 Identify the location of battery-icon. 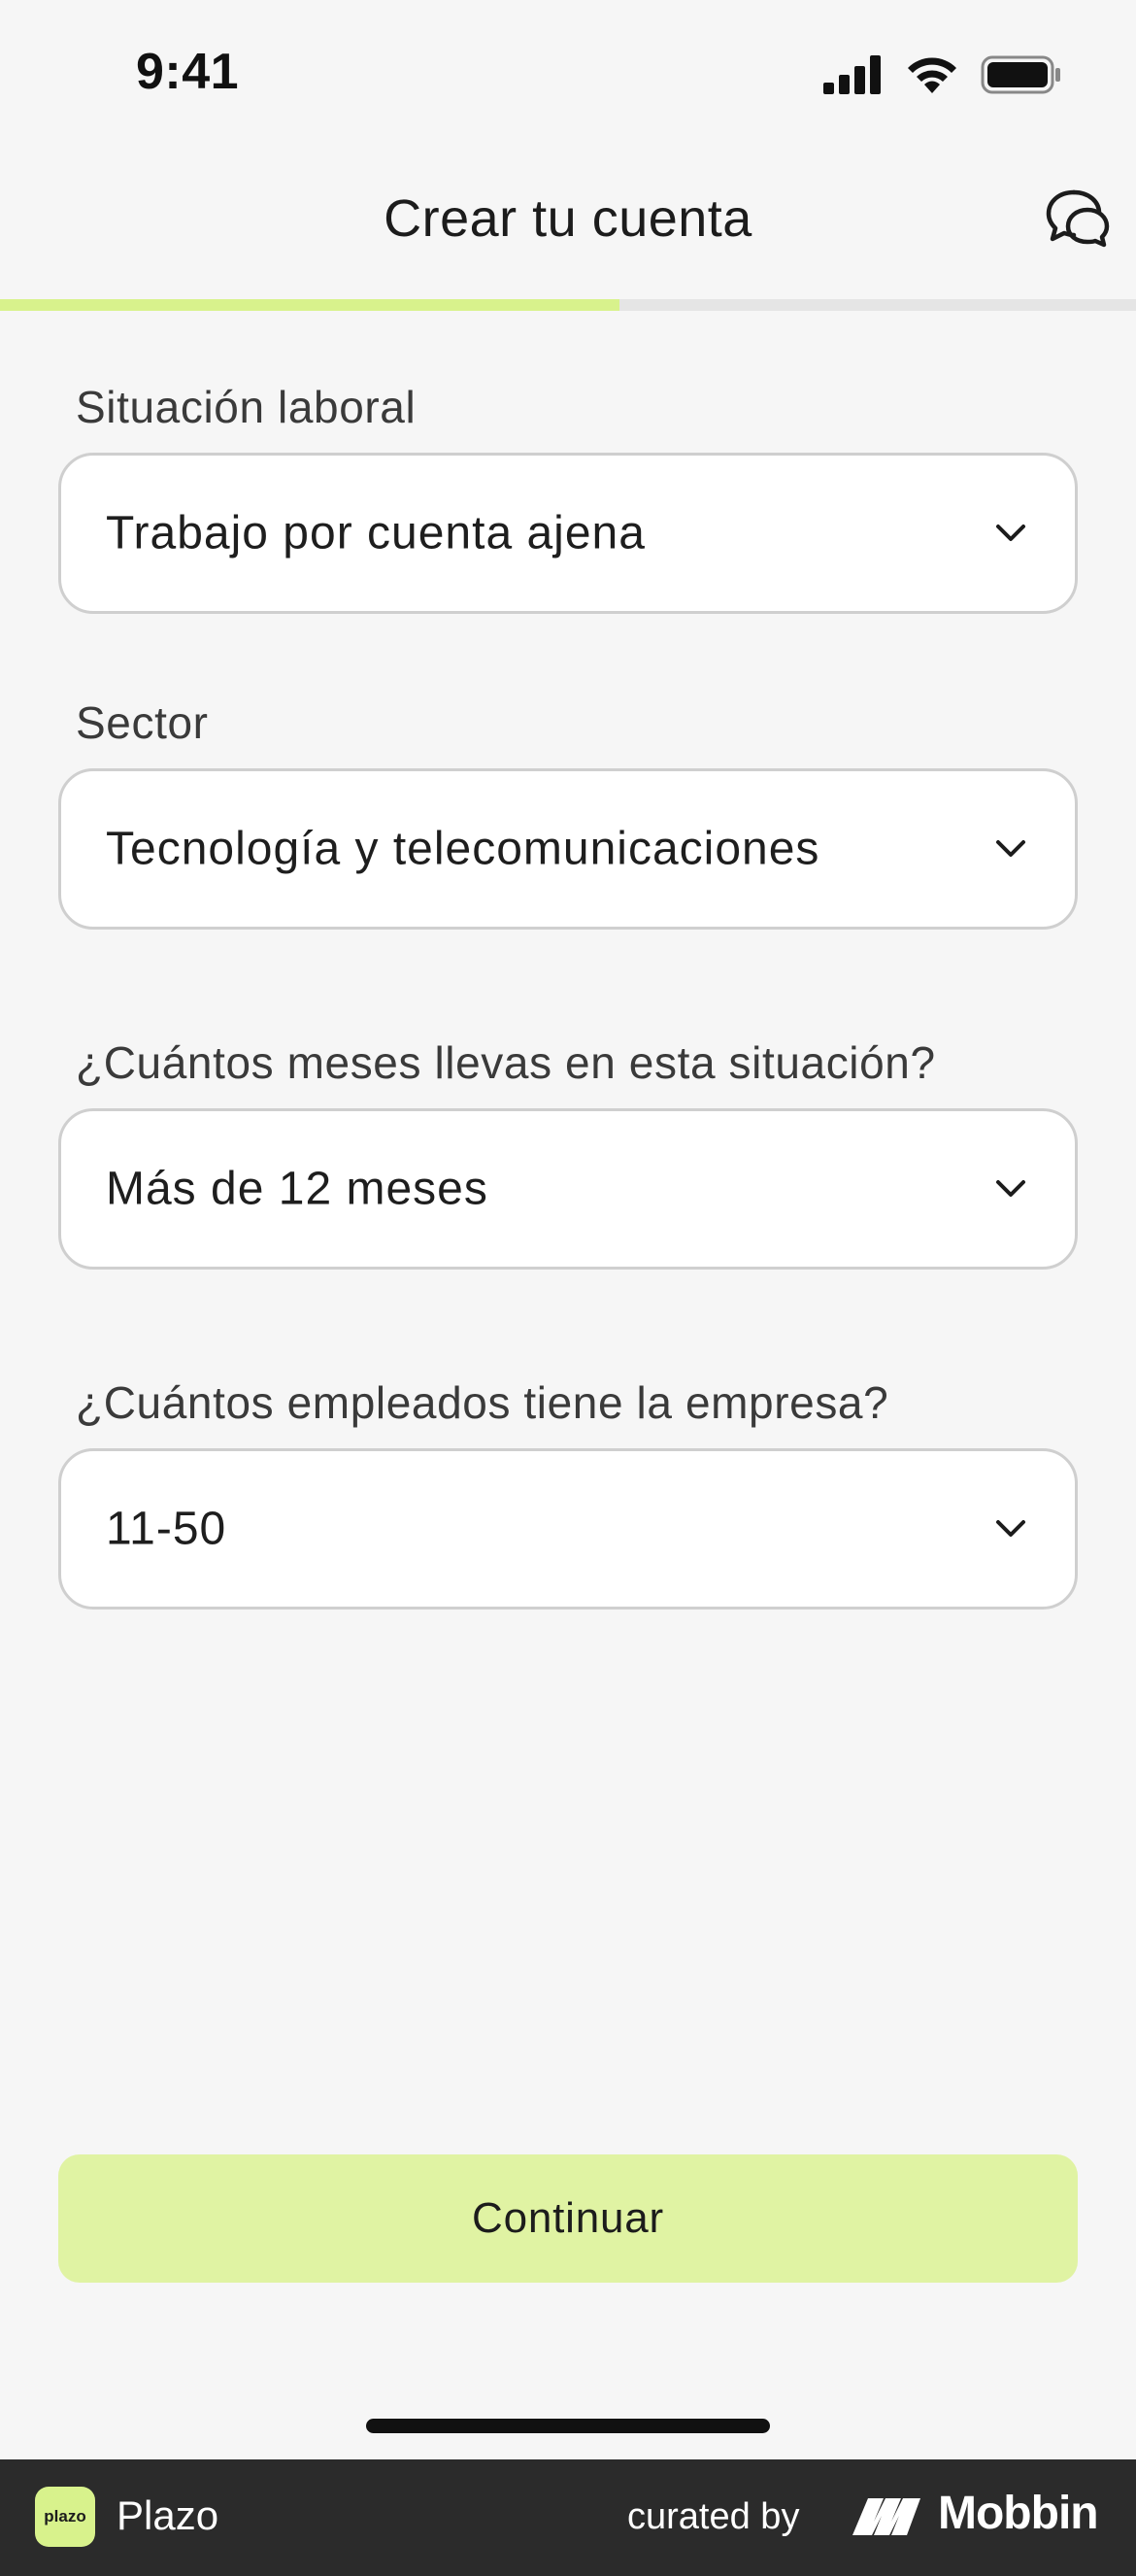
(1021, 74).